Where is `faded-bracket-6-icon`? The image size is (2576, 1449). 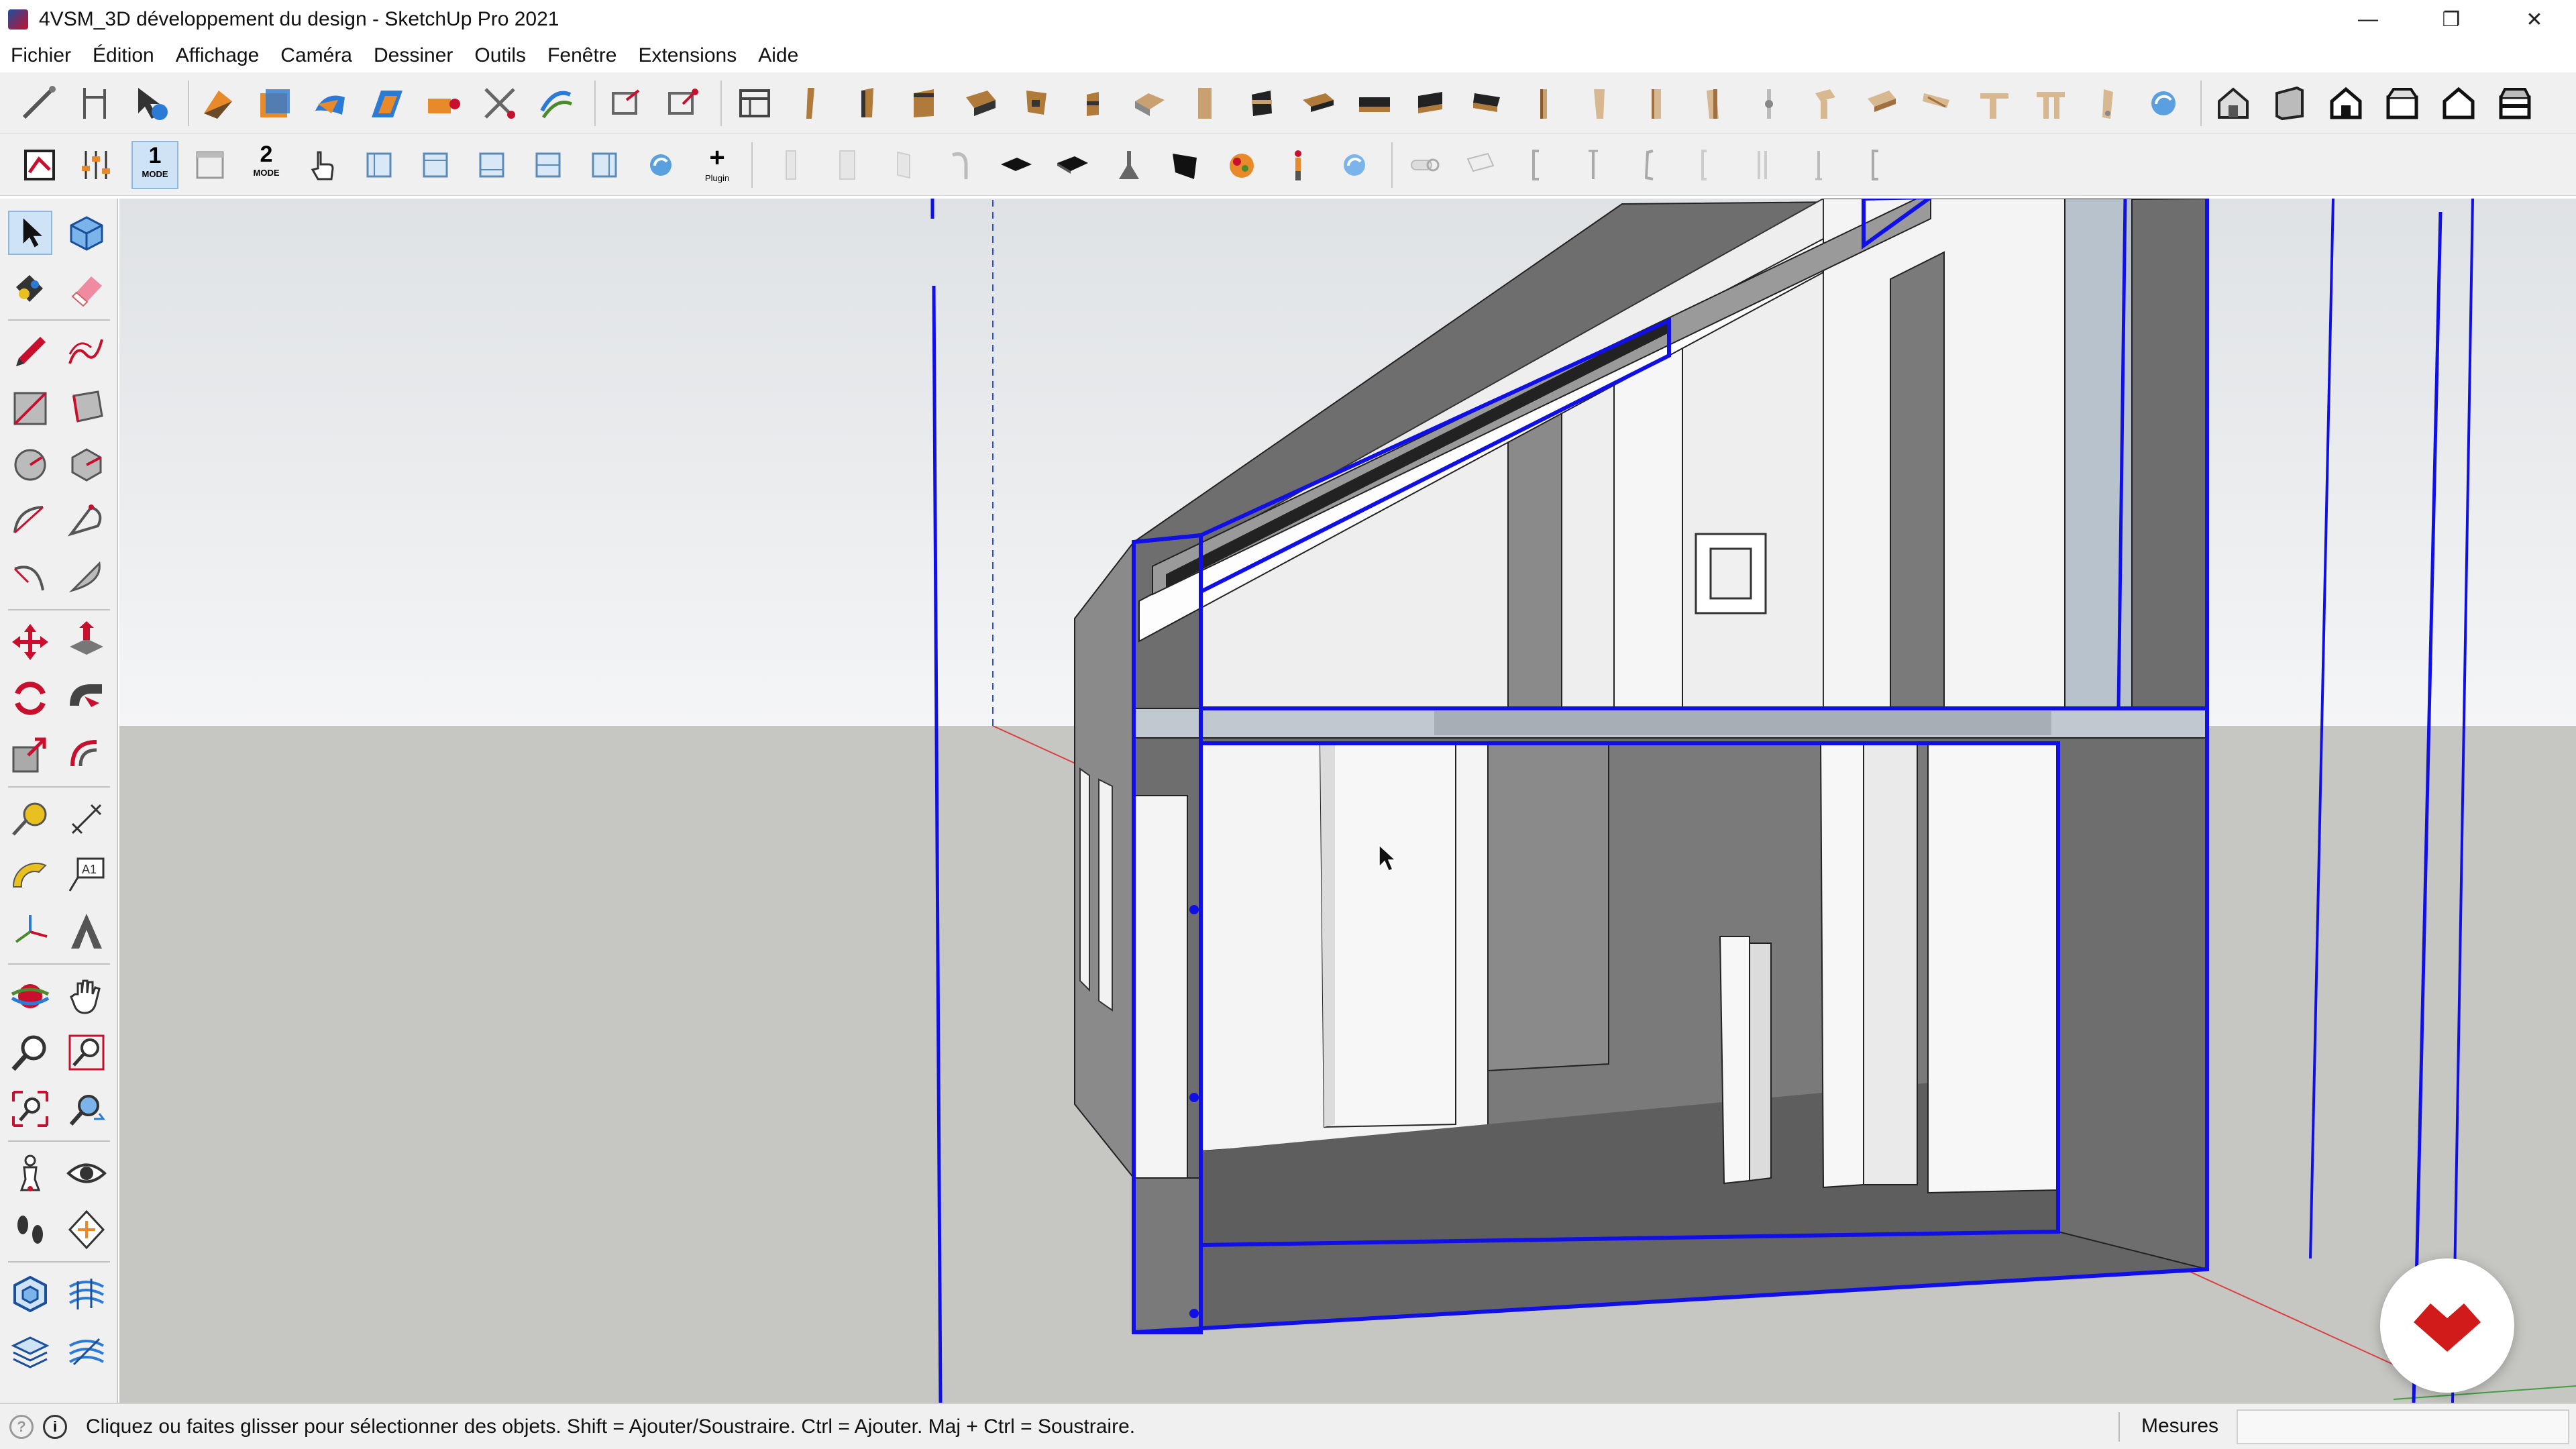
faded-bracket-6-icon is located at coordinates (1818, 165).